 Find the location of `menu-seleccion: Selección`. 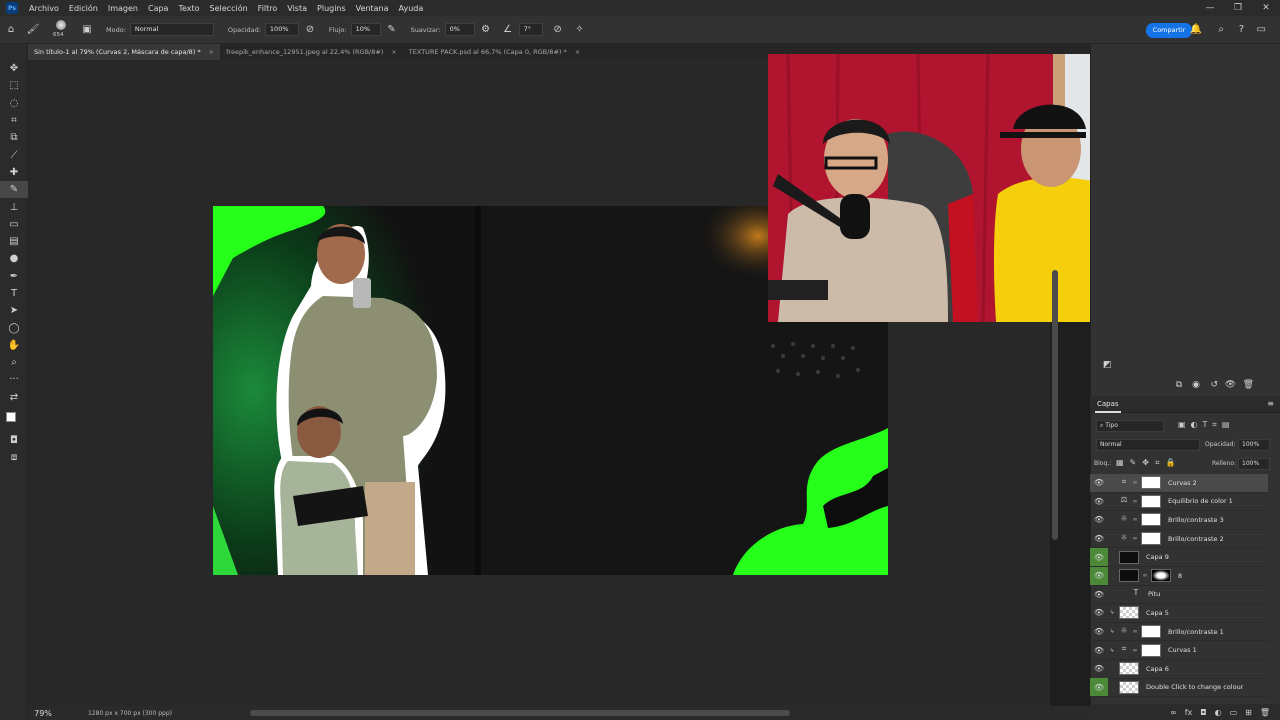

menu-seleccion: Selección is located at coordinates (229, 8).